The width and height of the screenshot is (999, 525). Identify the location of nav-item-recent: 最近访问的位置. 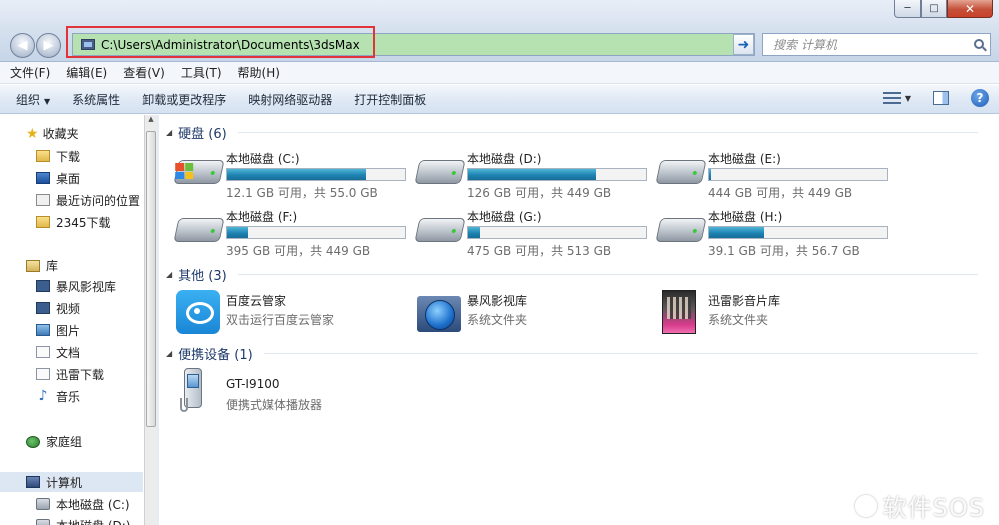
(71, 200).